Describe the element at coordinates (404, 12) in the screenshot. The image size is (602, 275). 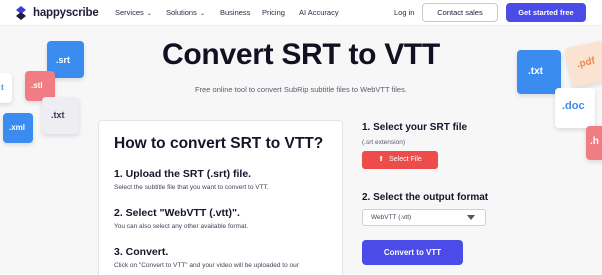
I see `login-link: Log in` at that location.